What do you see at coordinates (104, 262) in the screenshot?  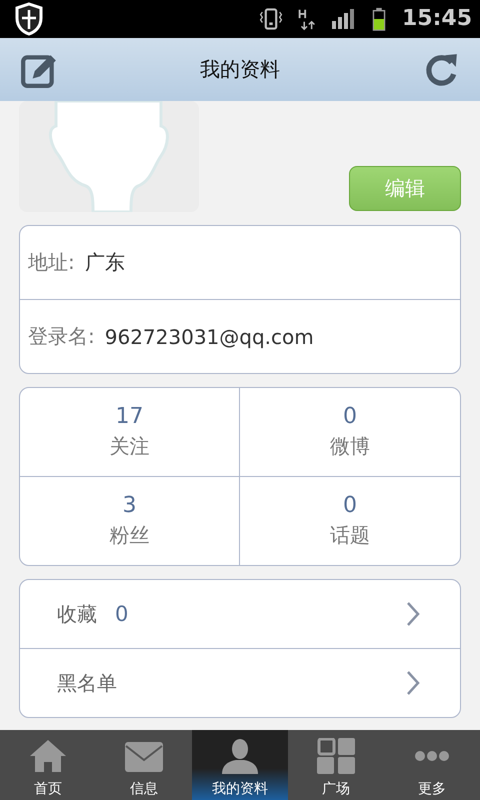 I see `field-value: 广东` at bounding box center [104, 262].